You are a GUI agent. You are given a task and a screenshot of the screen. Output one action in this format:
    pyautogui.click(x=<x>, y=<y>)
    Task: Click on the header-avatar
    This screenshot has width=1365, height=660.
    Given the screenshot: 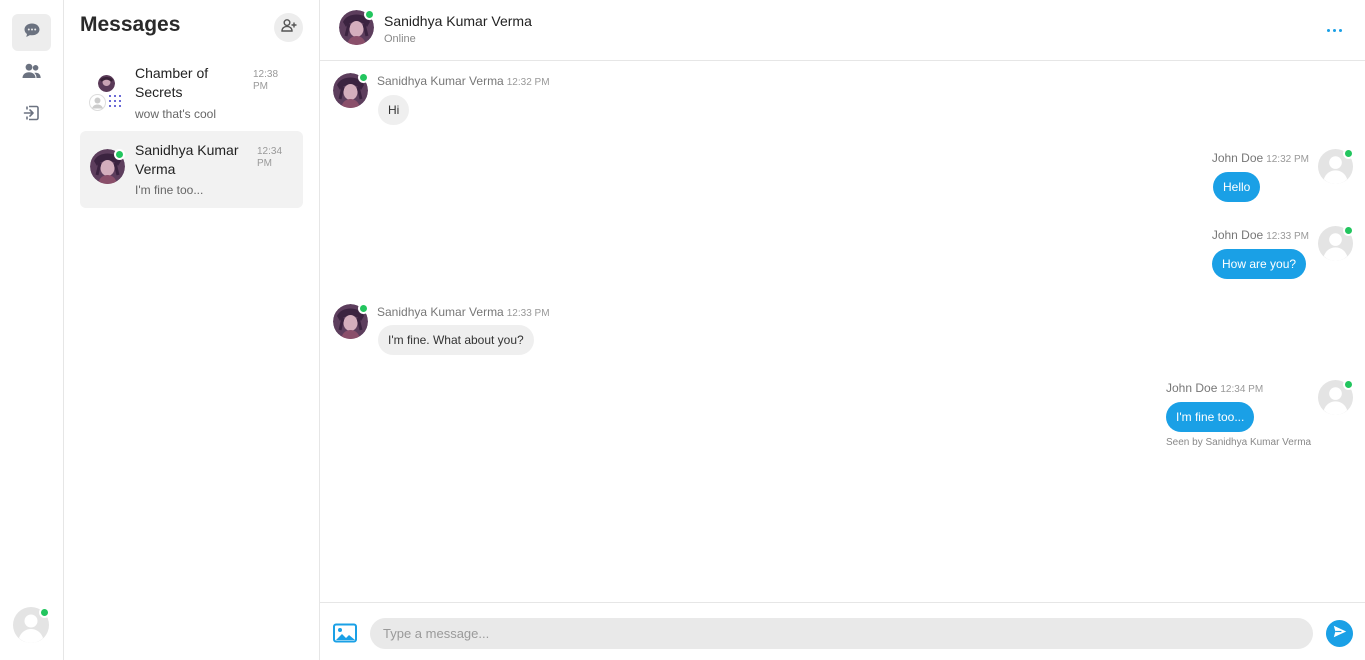 What is the action you would take?
    pyautogui.click(x=357, y=27)
    